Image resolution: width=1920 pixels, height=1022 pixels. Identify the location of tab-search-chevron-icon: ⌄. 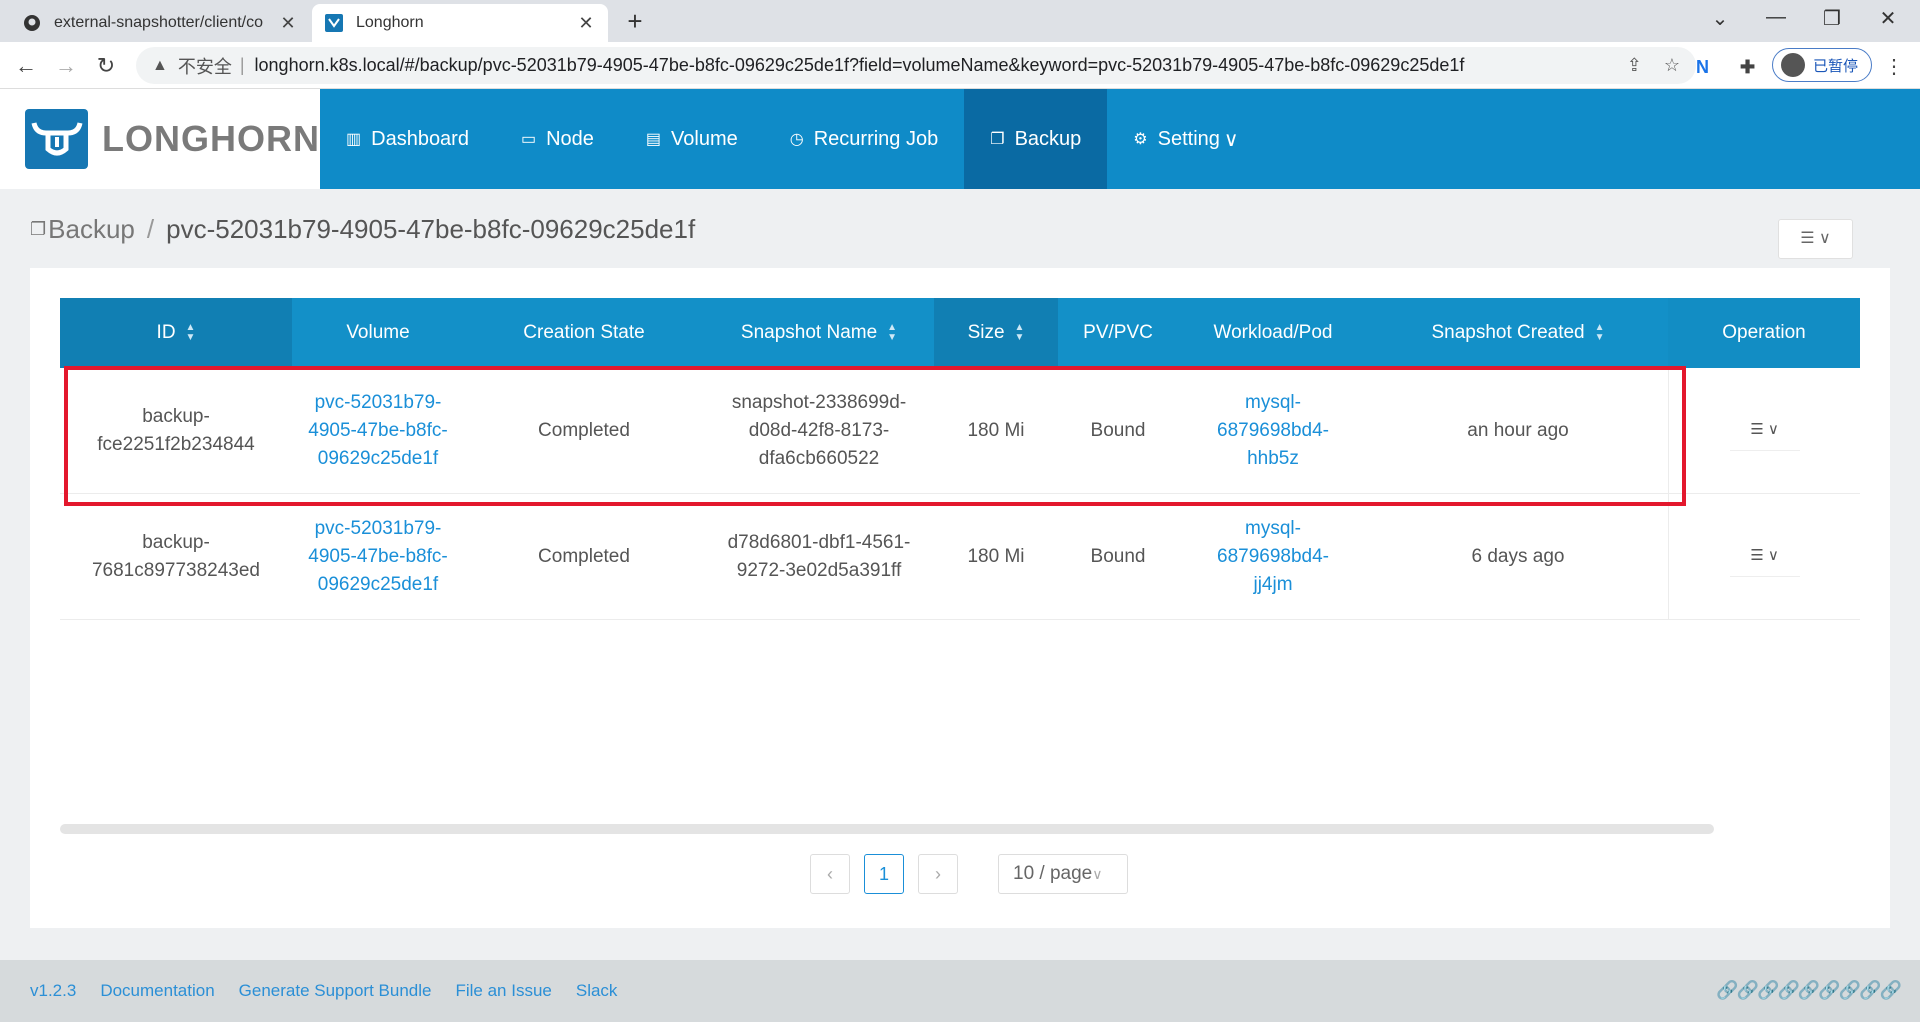
(1720, 18).